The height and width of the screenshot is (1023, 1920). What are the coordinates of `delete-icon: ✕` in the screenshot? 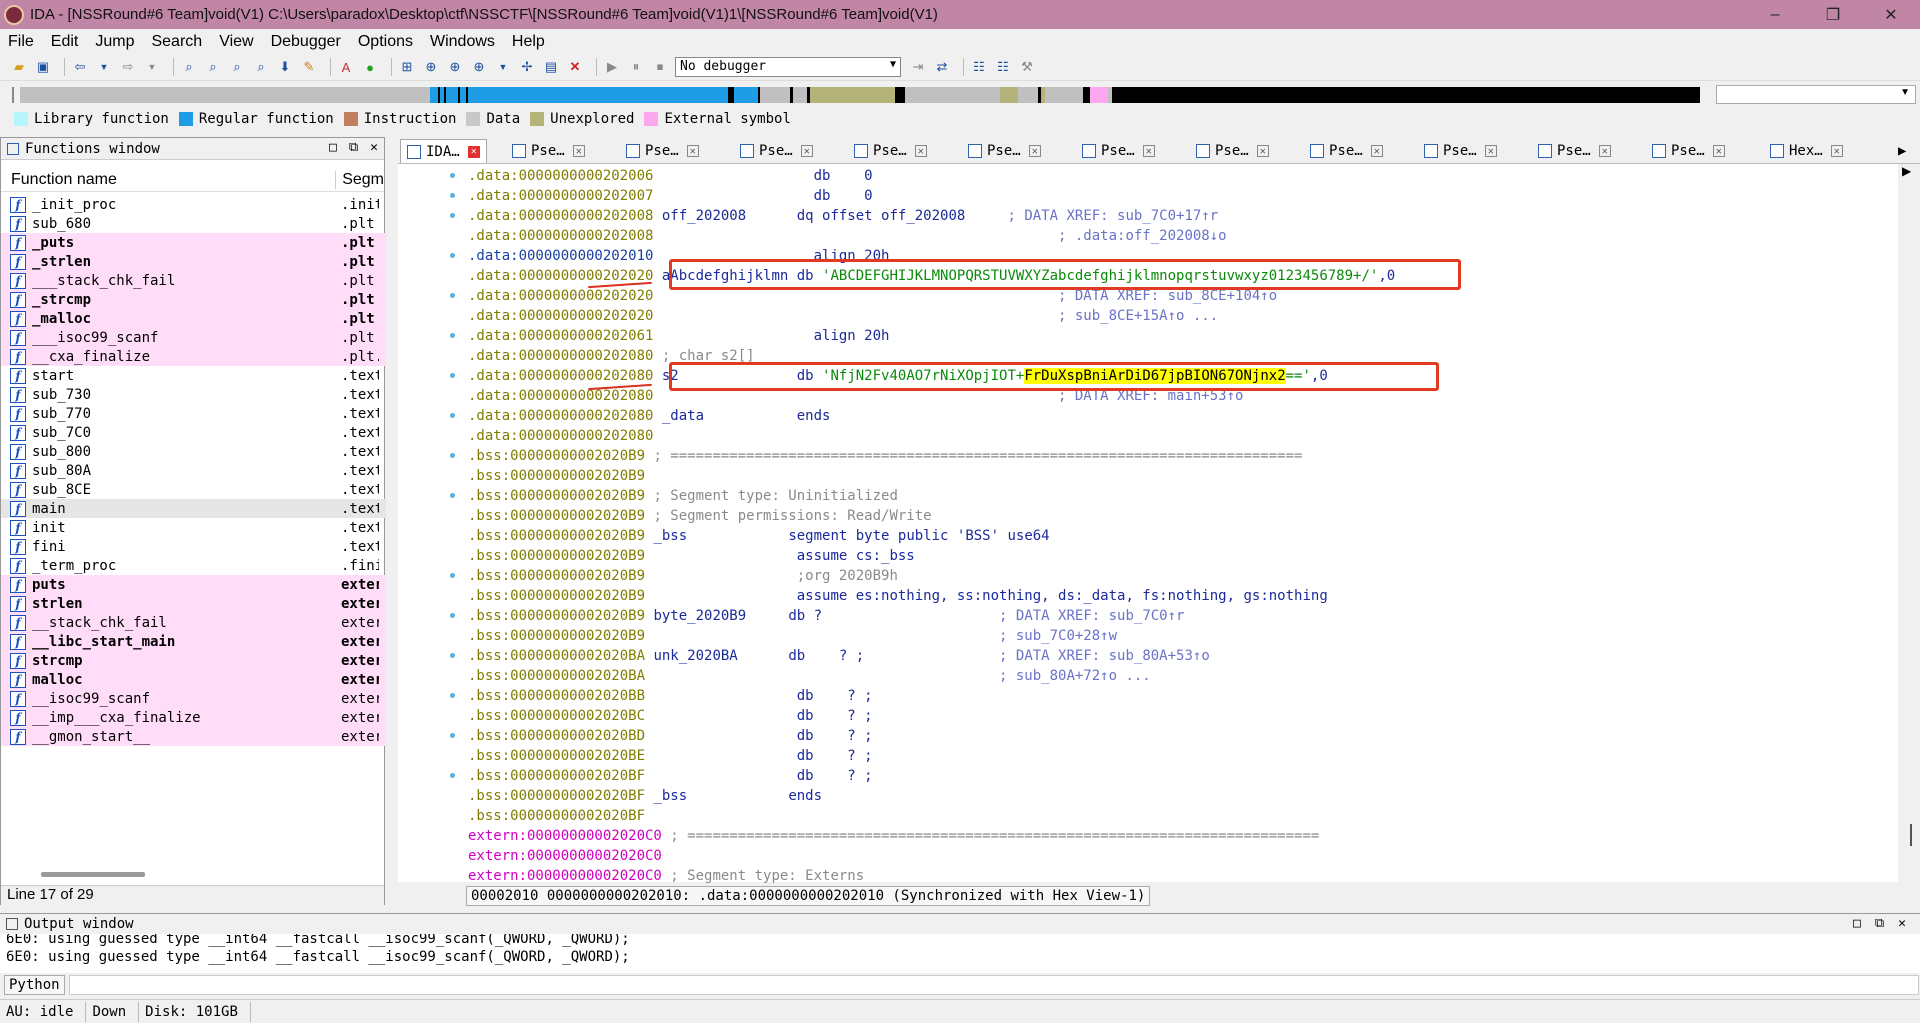 It's located at (575, 67).